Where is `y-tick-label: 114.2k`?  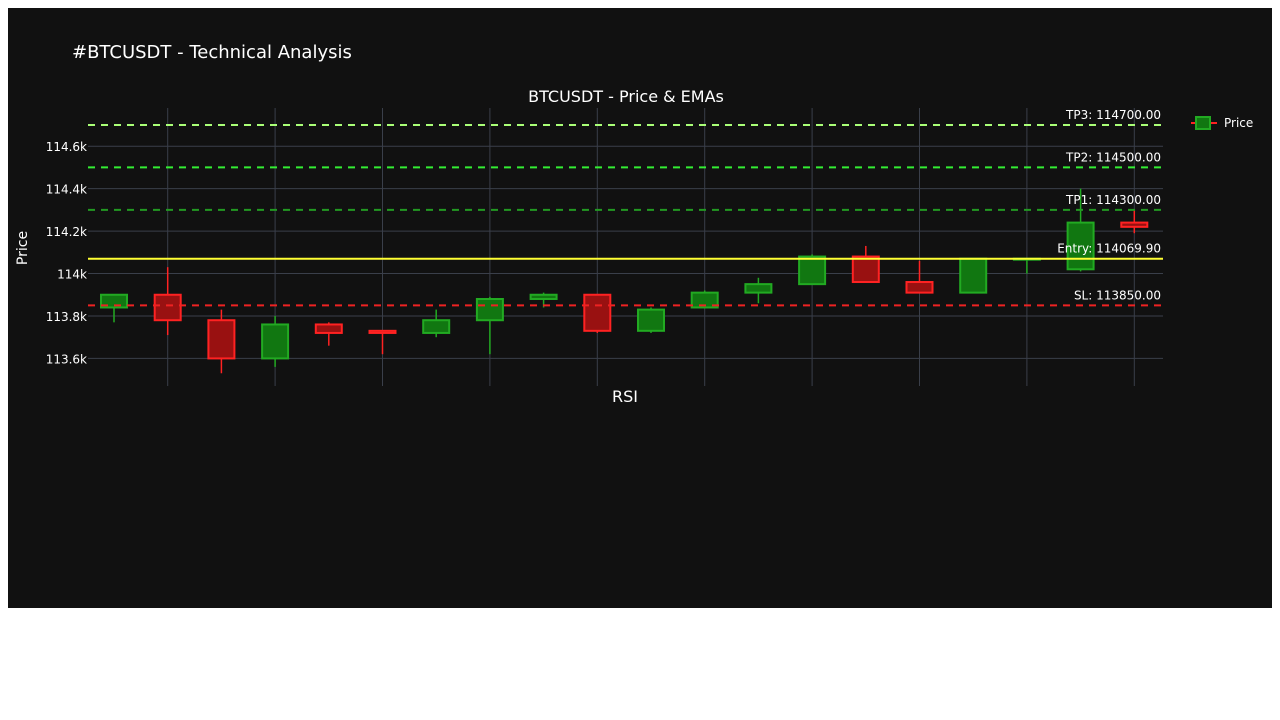 y-tick-label: 114.2k is located at coordinates (66, 232).